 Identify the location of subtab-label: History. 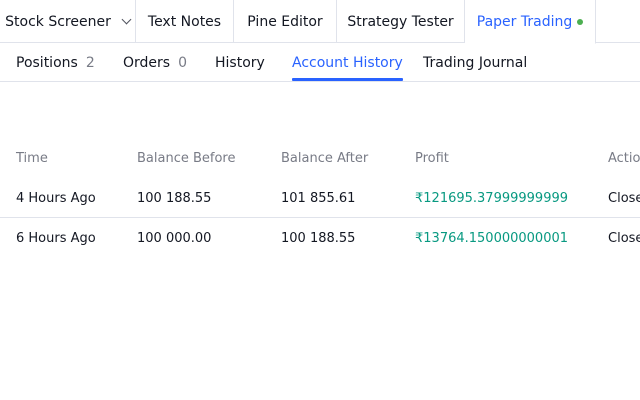
(240, 62).